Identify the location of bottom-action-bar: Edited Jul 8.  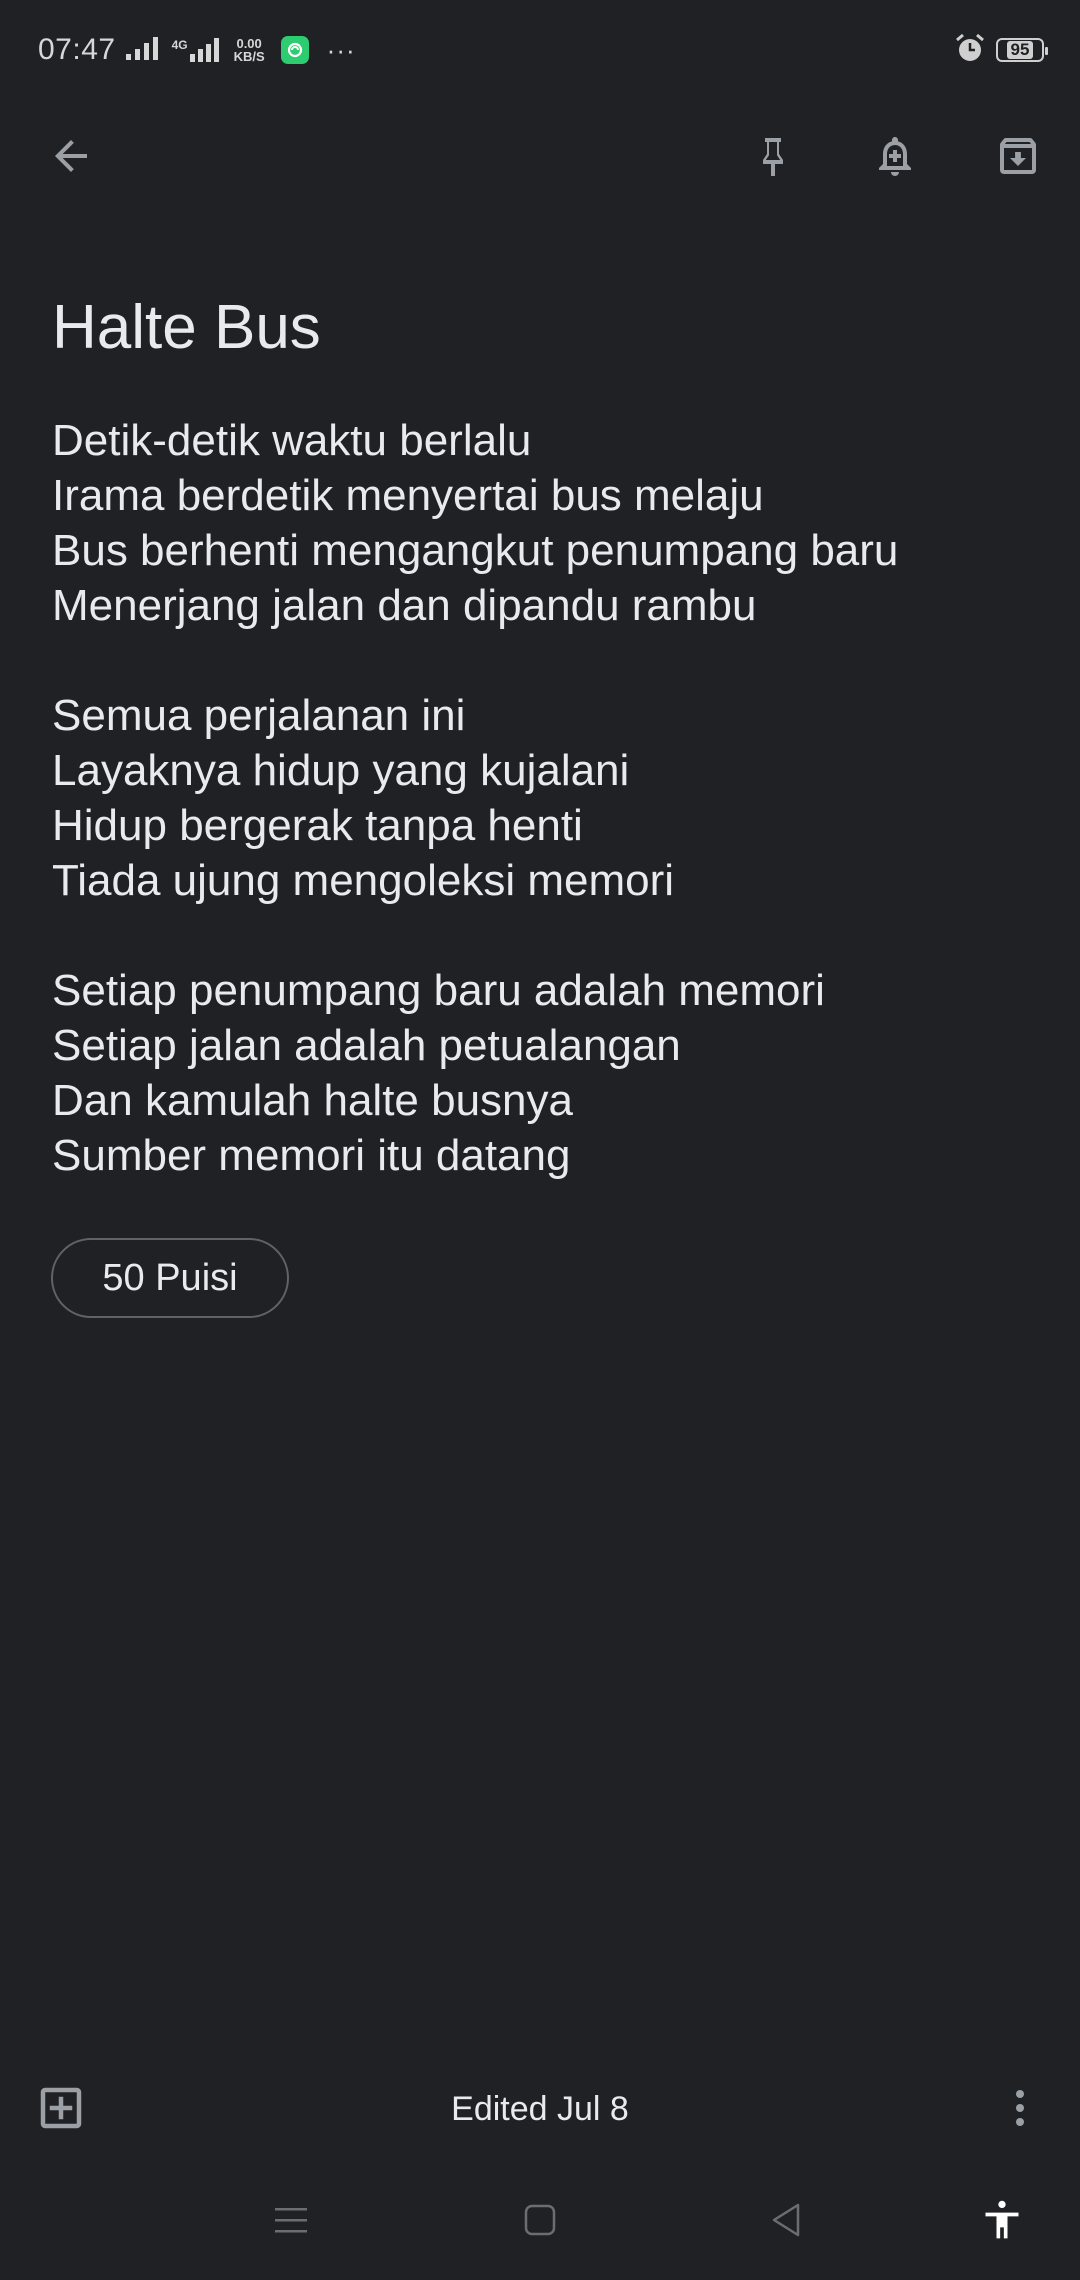
(540, 2108).